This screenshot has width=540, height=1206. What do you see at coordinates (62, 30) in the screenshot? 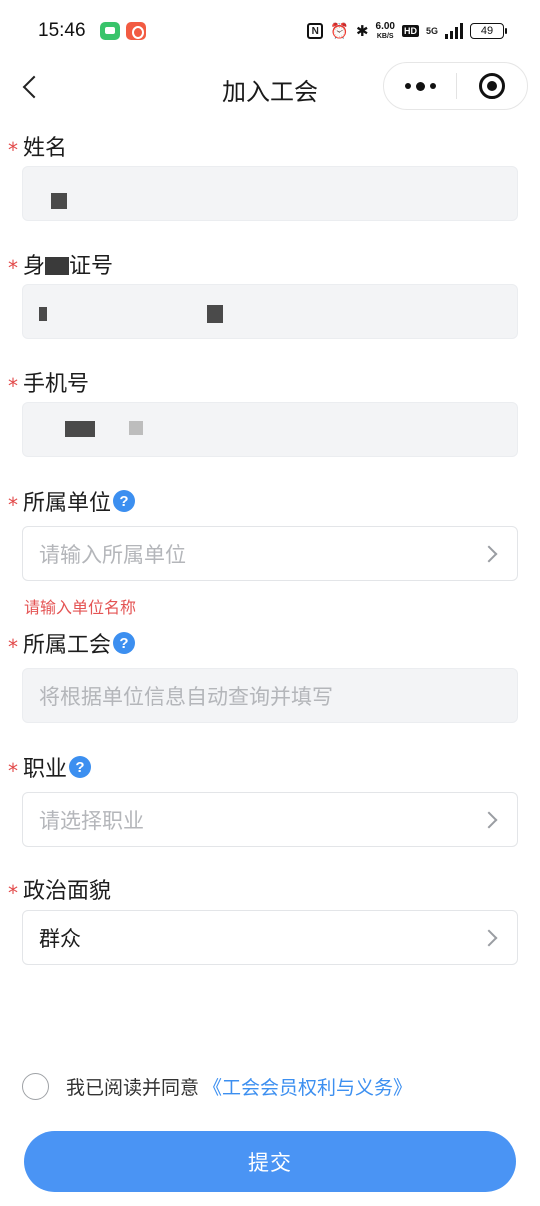
I see `status-time: 15:46` at bounding box center [62, 30].